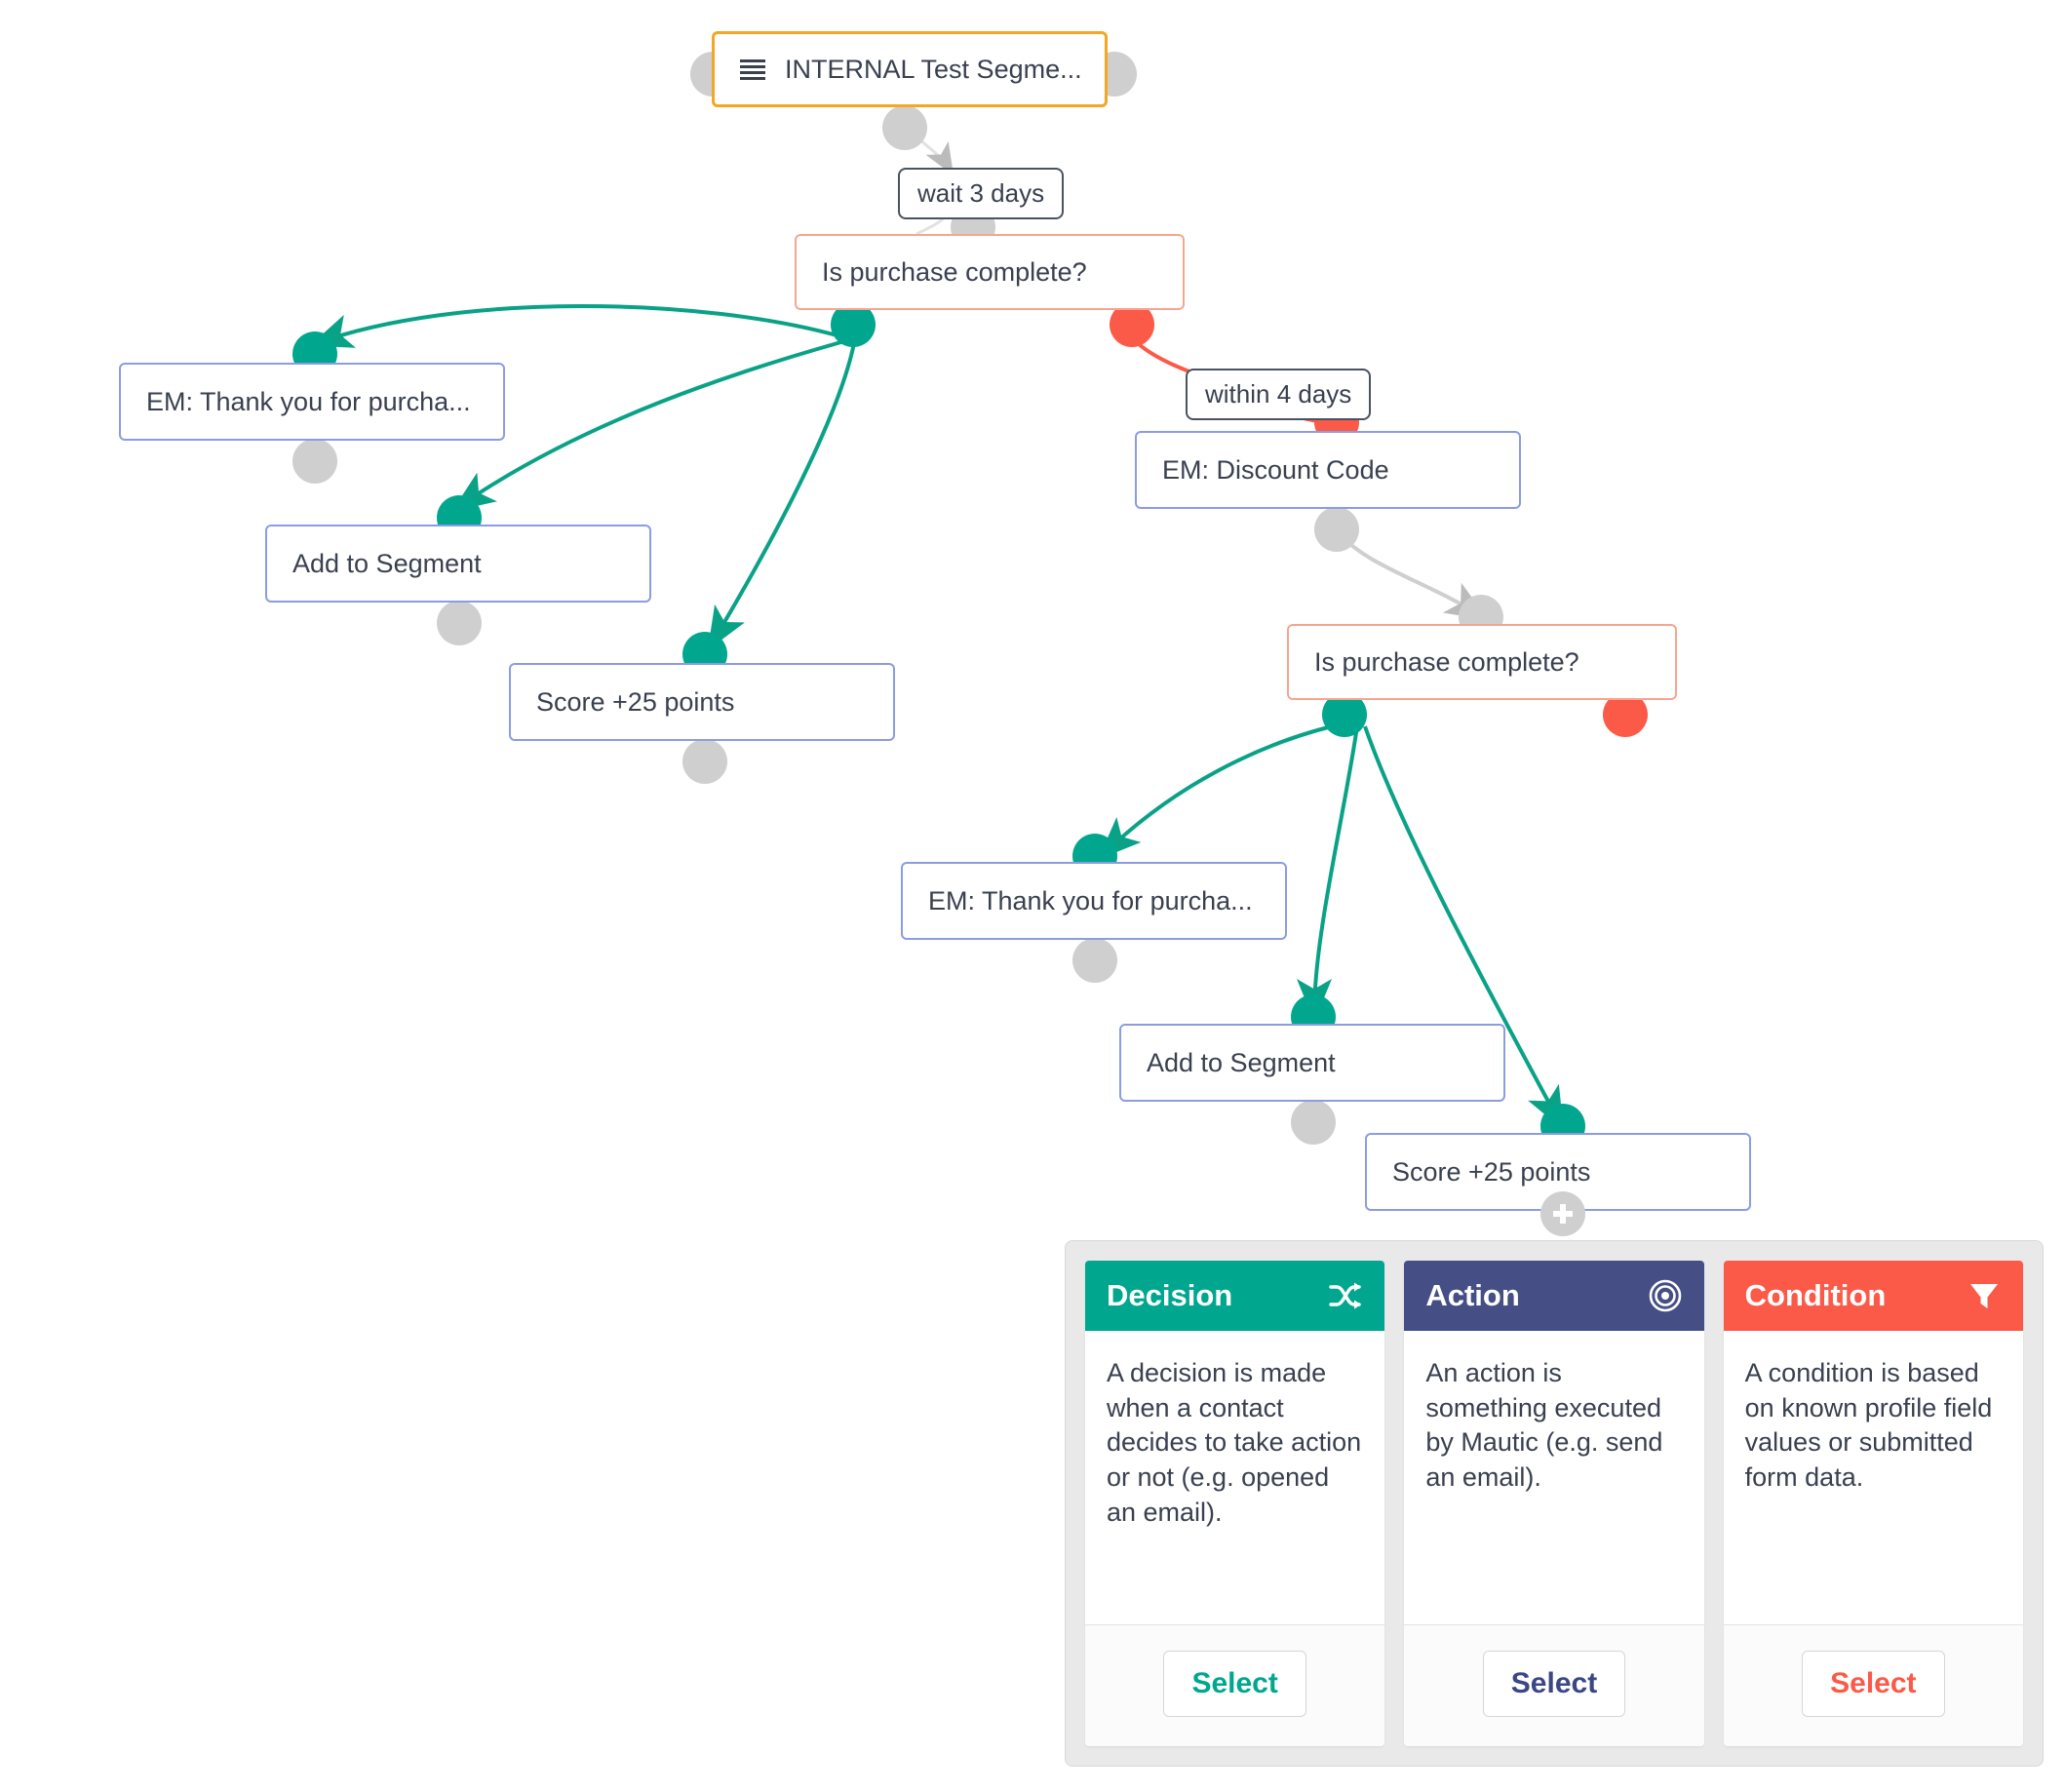 The height and width of the screenshot is (1792, 2065). I want to click on node-decision-1: Is purchase complete?, so click(990, 272).